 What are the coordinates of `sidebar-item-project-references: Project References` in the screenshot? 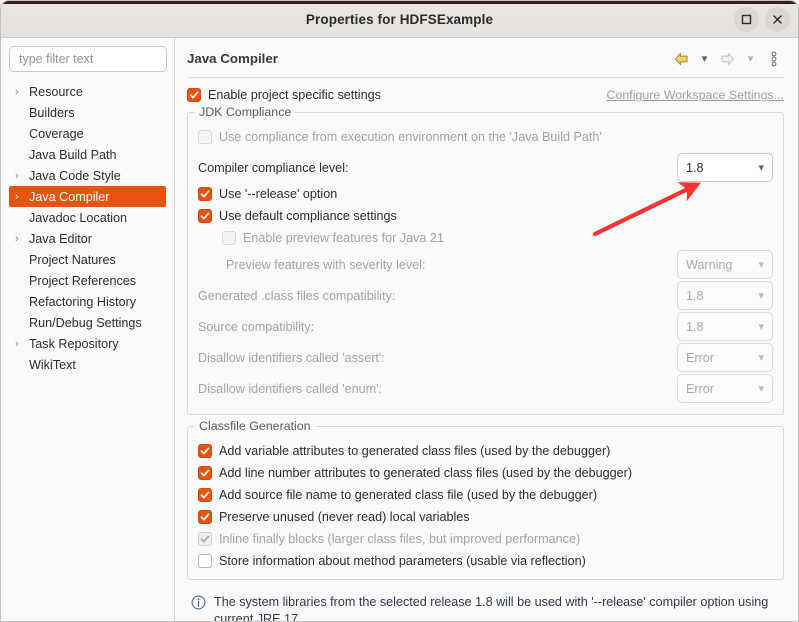 It's located at (88, 280).